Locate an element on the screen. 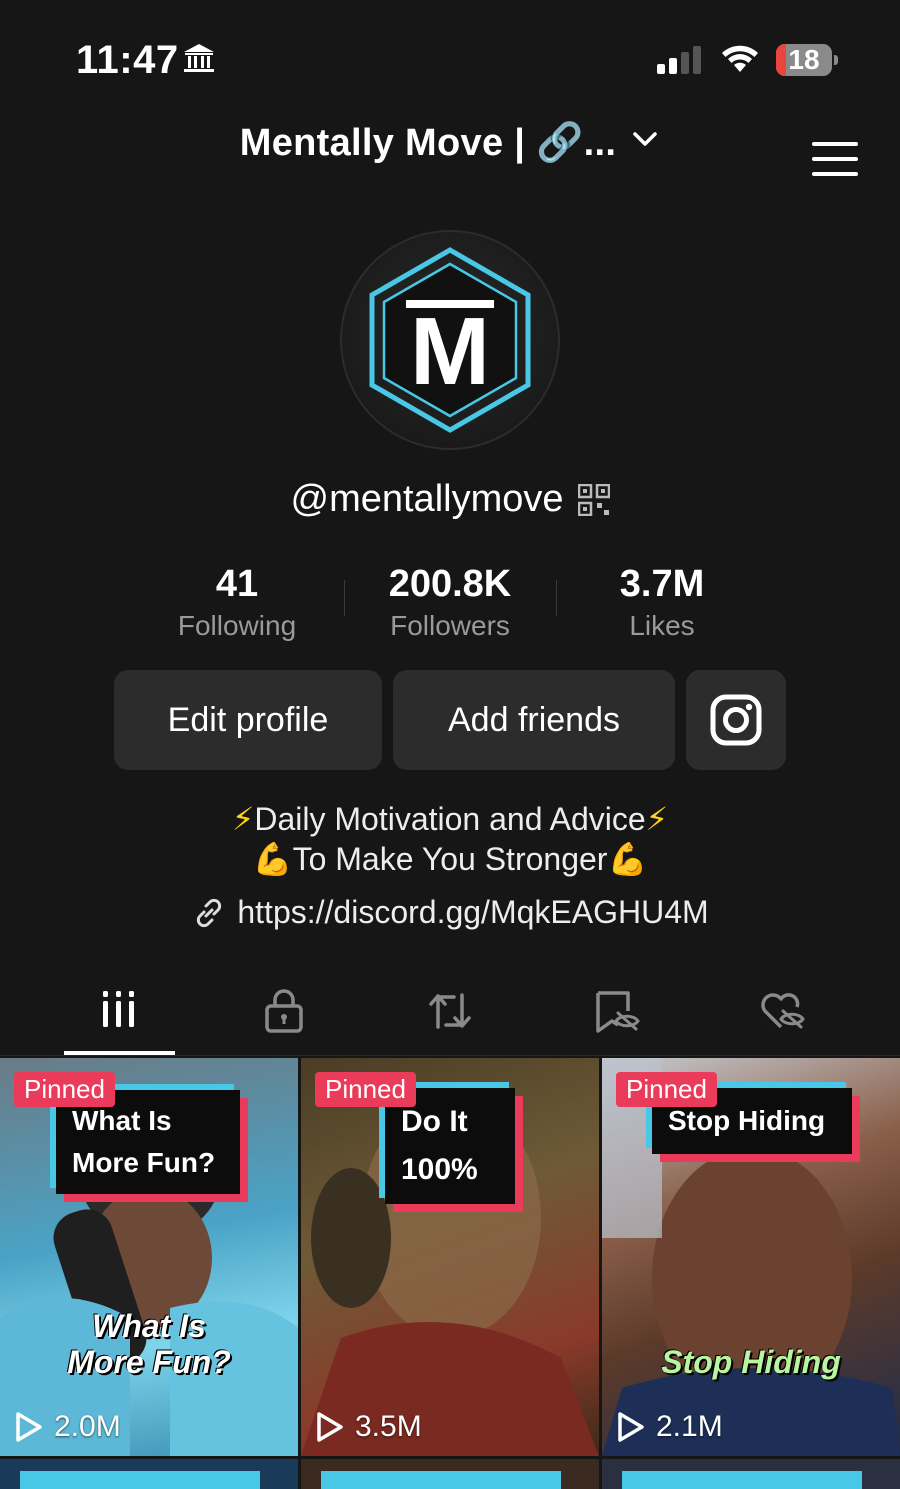 The width and height of the screenshot is (900, 1489). edit-profile-button: Edit profile is located at coordinates (248, 720).